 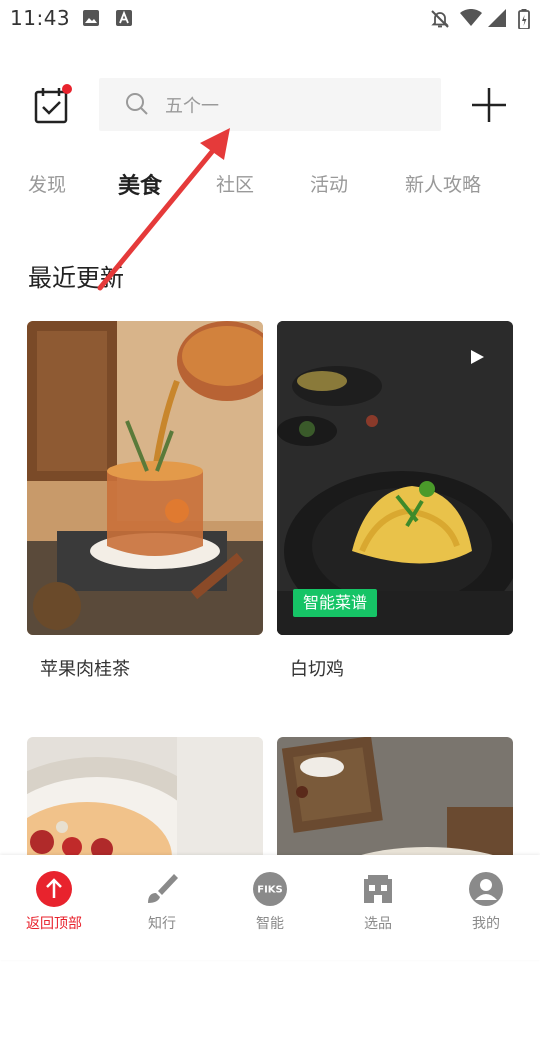 I want to click on nav-label: 我的, so click(x=486, y=924).